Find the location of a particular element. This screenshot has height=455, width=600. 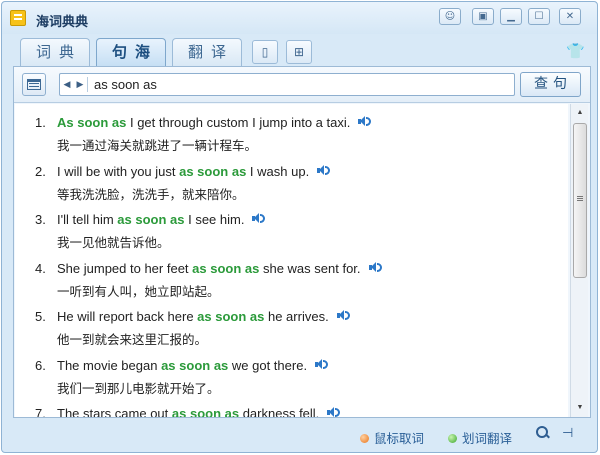

result-number: 3. is located at coordinates (40, 219).